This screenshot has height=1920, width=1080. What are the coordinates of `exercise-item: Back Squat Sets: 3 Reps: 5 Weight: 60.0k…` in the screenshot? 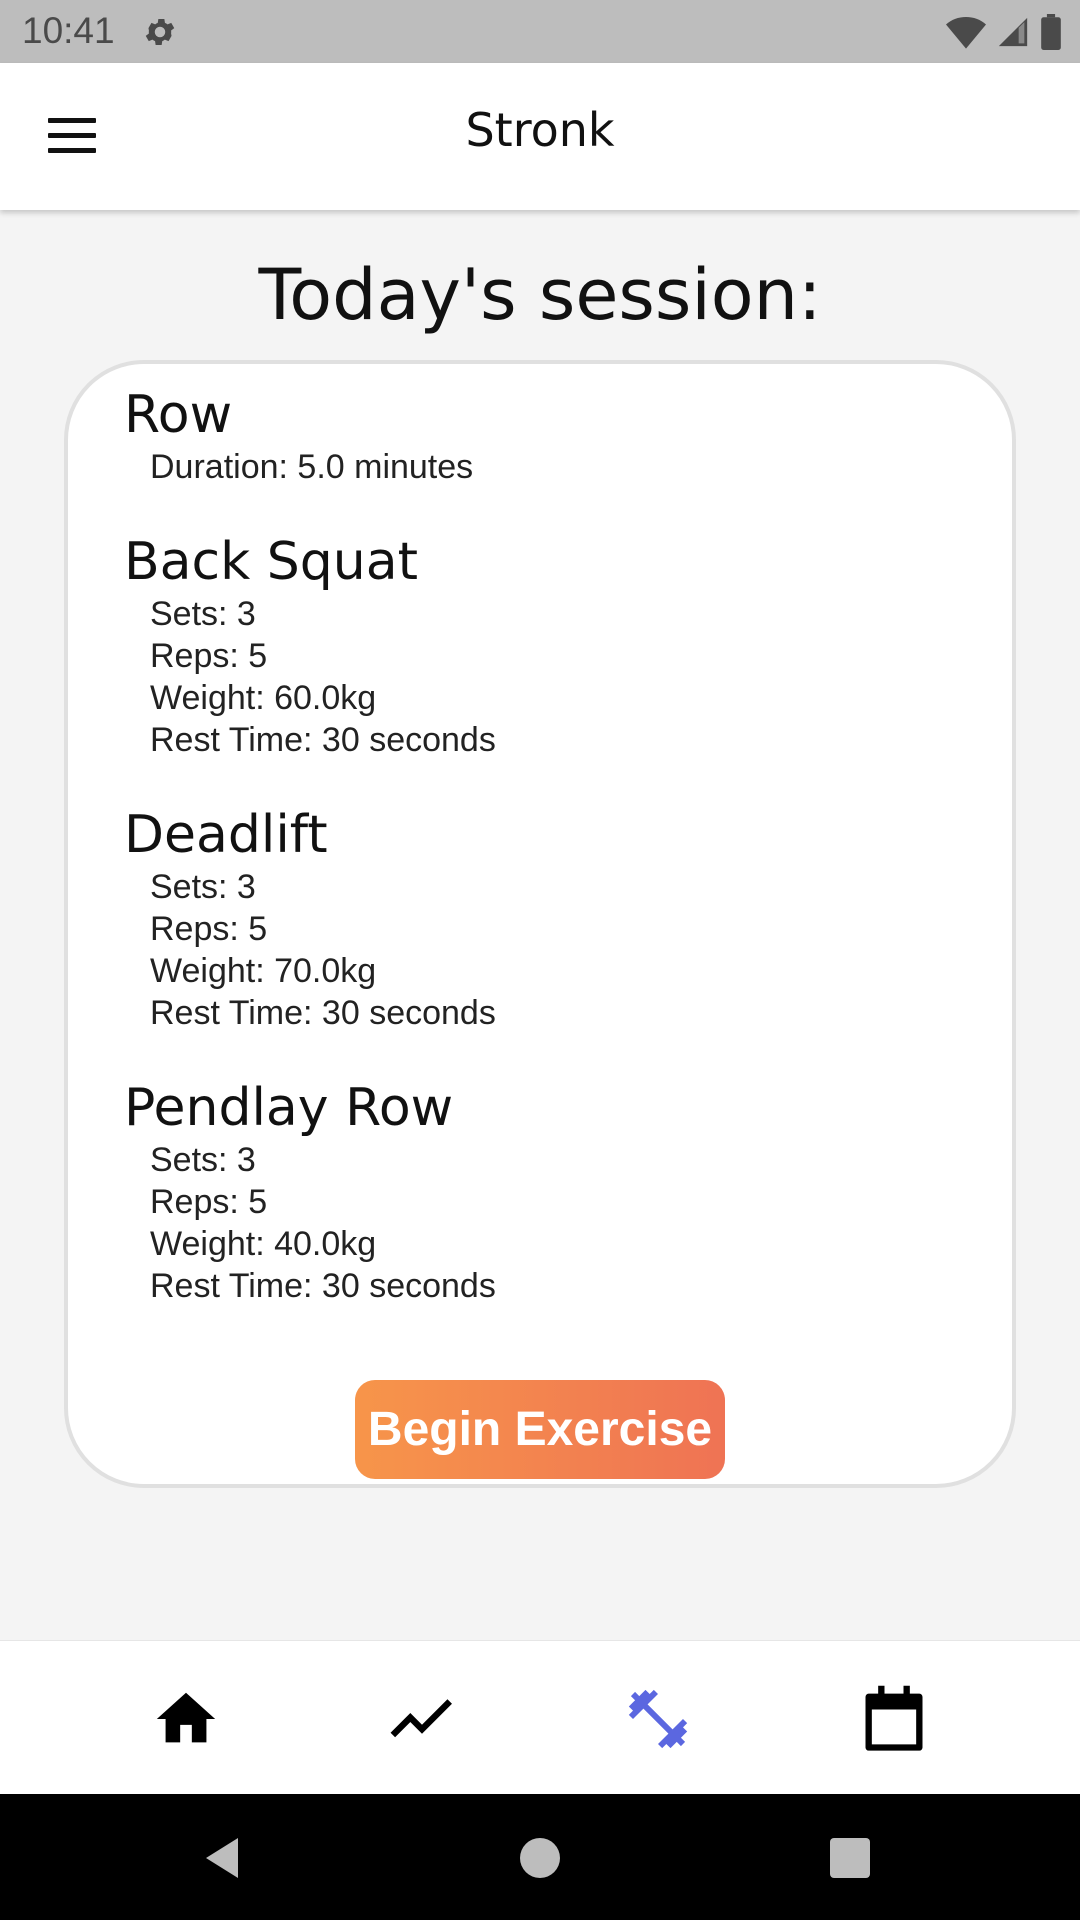 It's located at (310, 646).